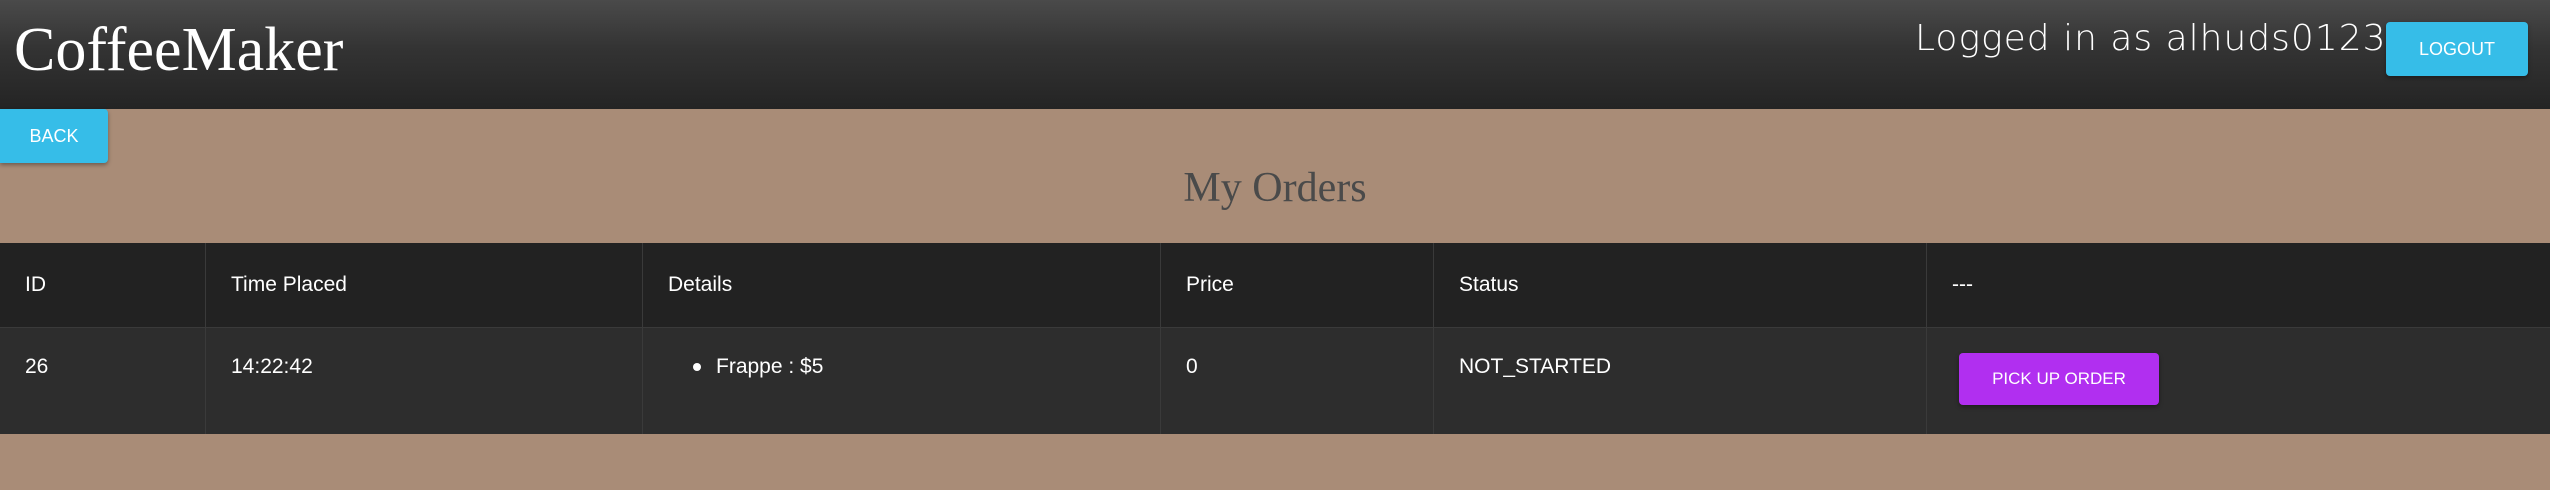  I want to click on order-time-placed: 14:22:42, so click(272, 366).